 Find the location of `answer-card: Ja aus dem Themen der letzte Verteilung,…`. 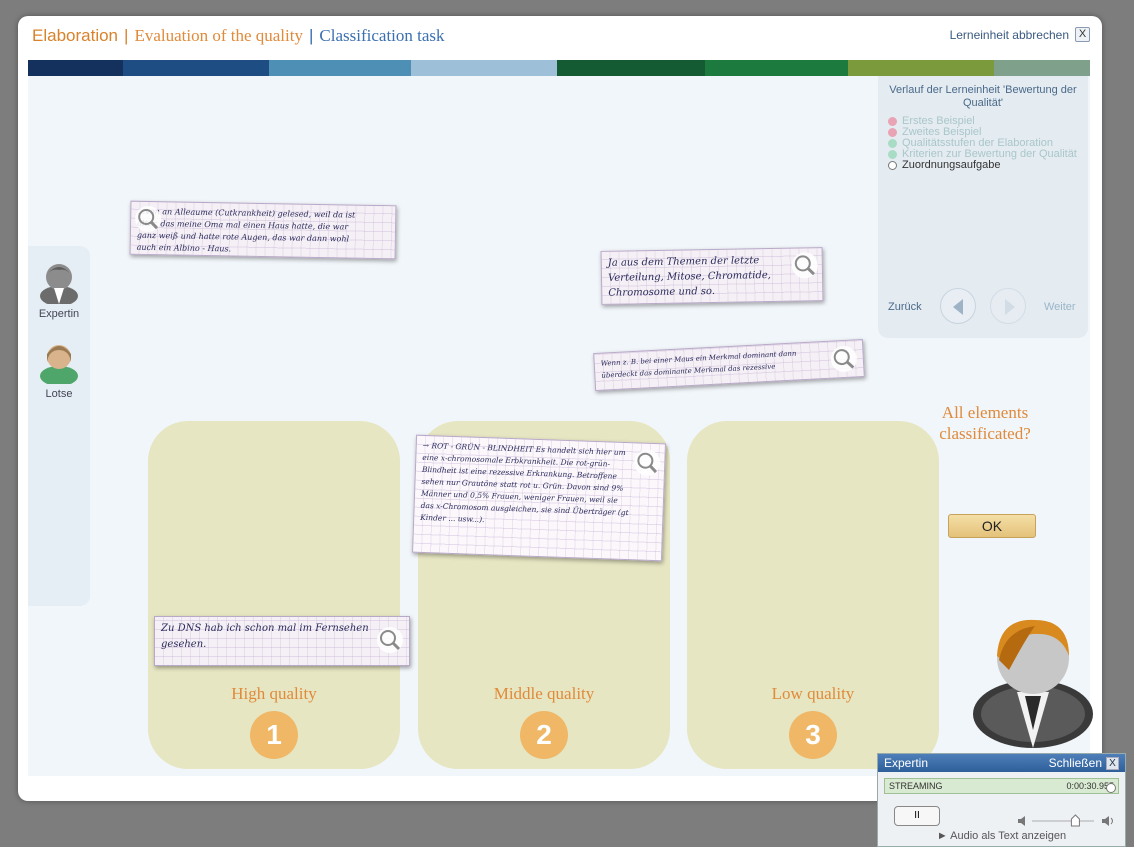

answer-card: Ja aus dem Themen der letzte Verteilung,… is located at coordinates (712, 276).